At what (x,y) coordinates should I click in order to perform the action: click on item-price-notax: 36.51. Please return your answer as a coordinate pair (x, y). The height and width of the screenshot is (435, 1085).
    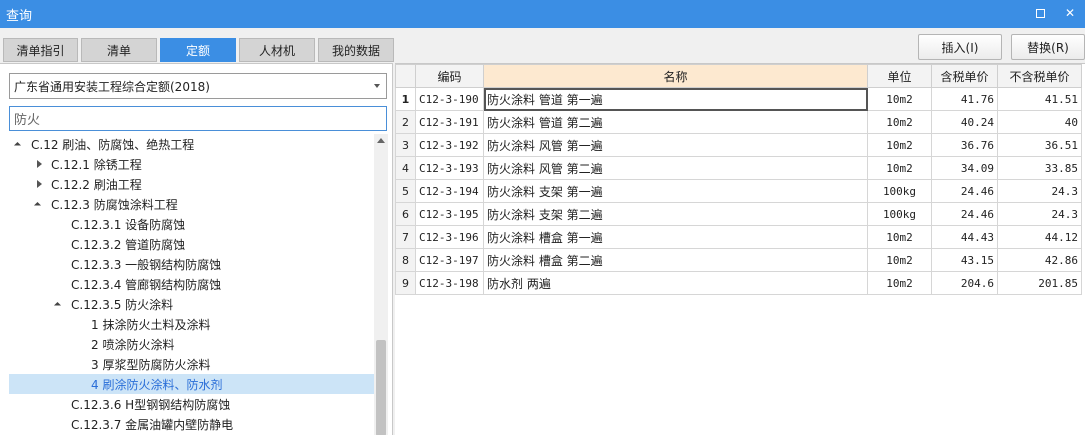
    Looking at the image, I should click on (1039, 145).